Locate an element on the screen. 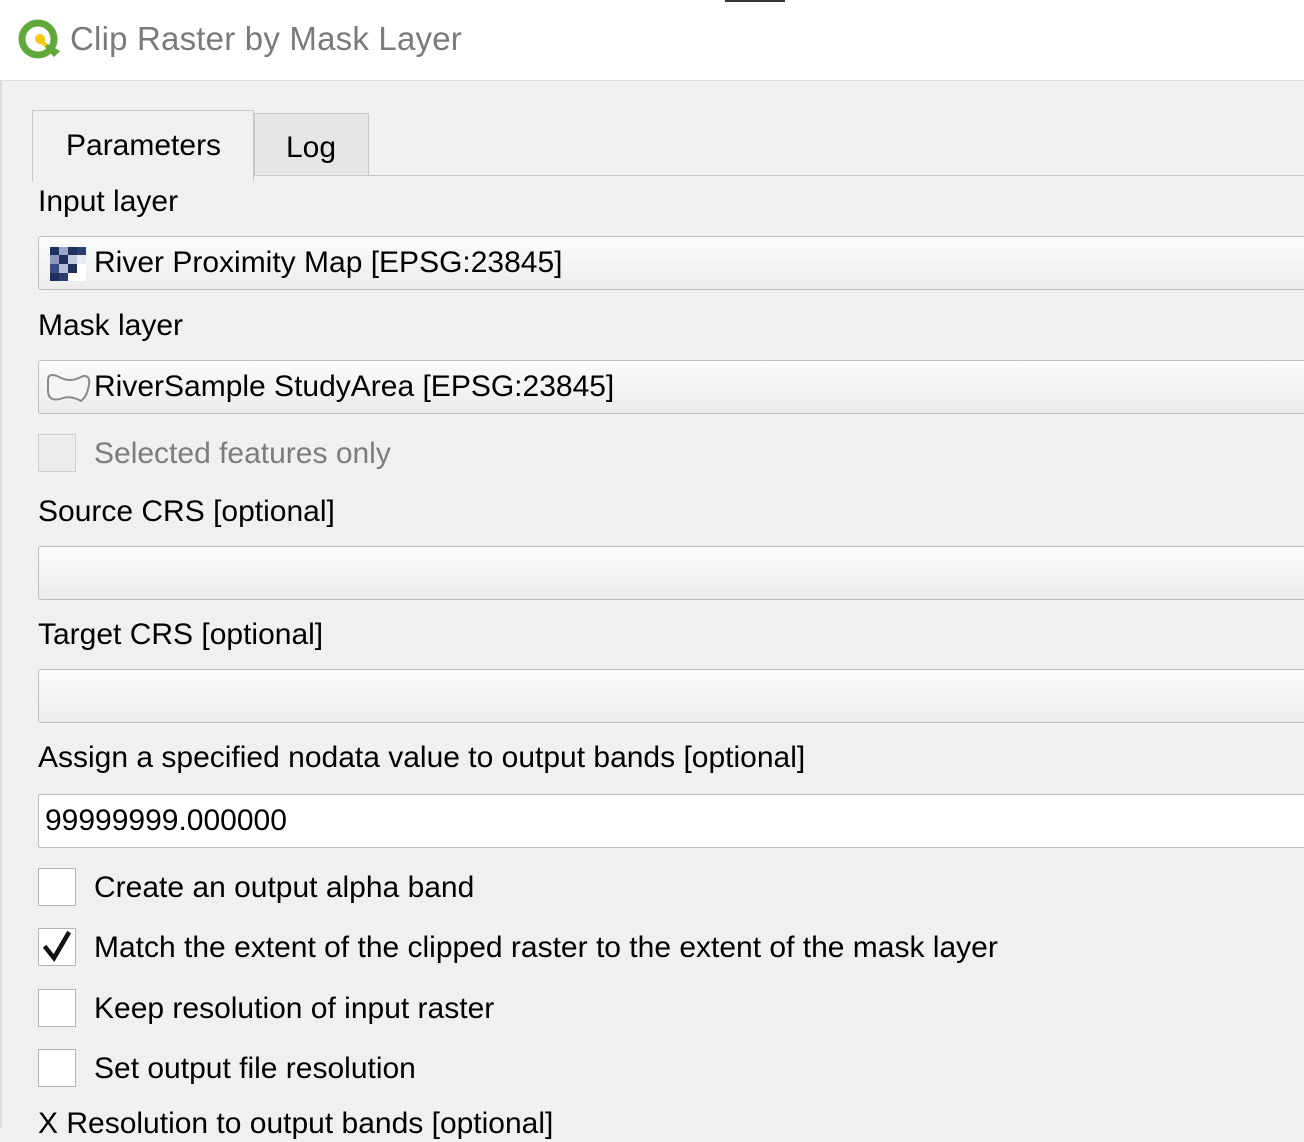 Image resolution: width=1304 pixels, height=1142 pixels. mask-layer-value: RiverSample StudyArea [EPSG:23845] is located at coordinates (354, 386).